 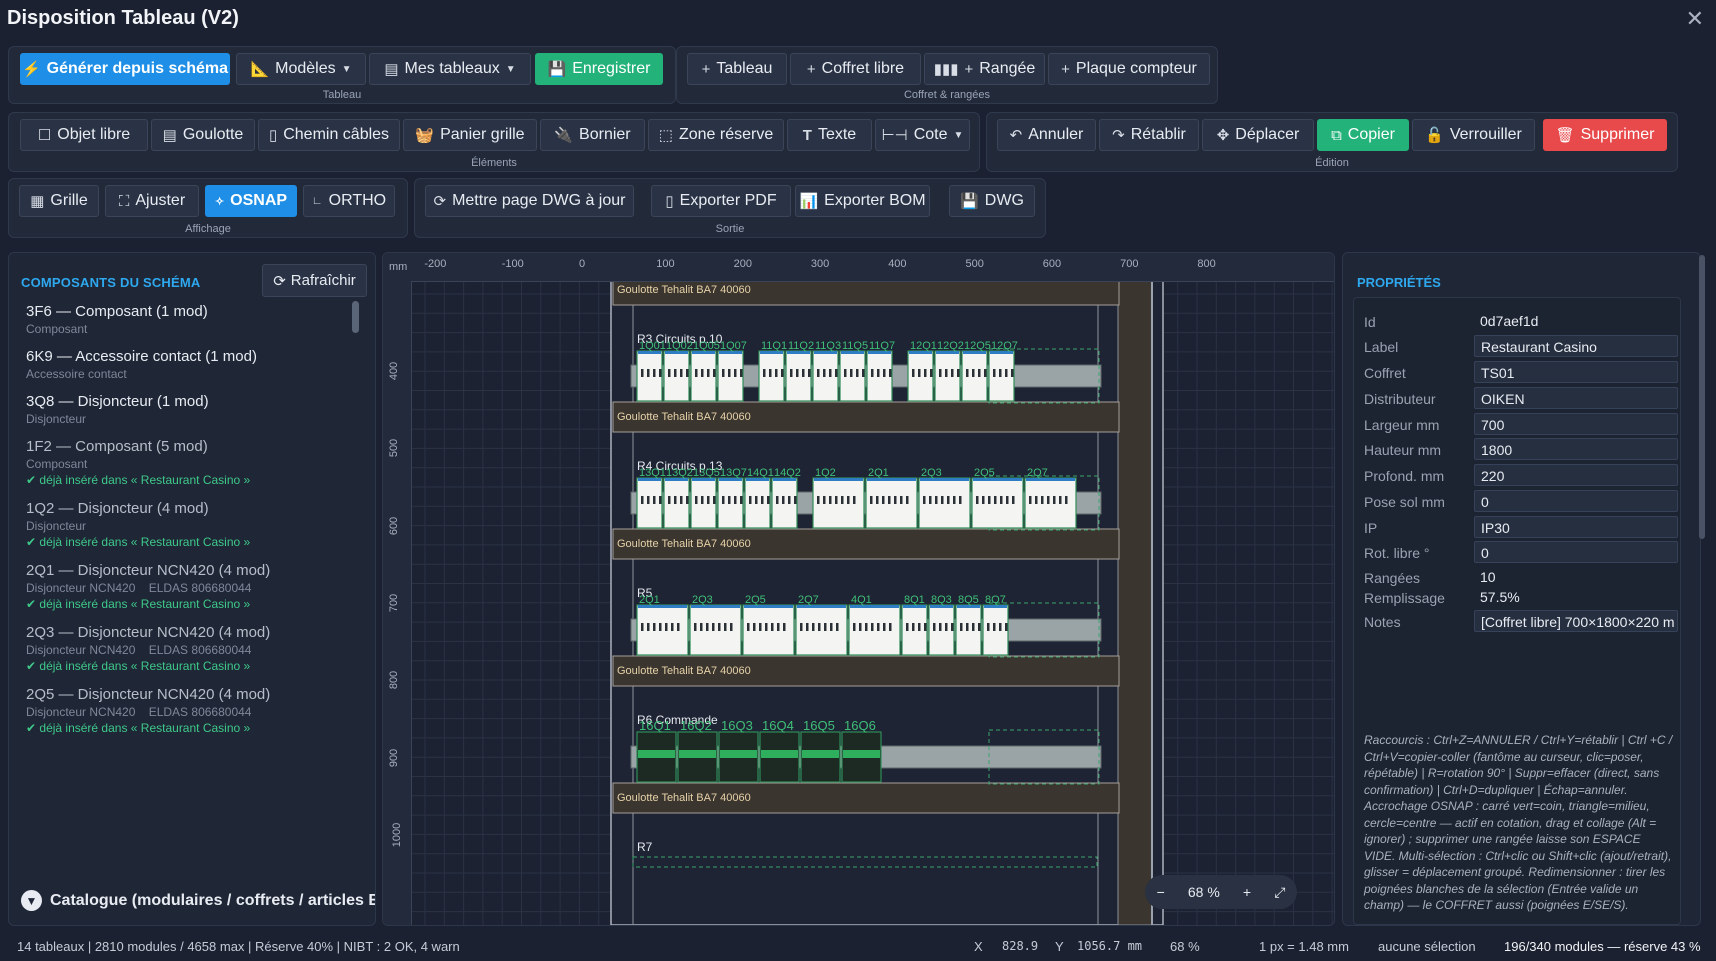 What do you see at coordinates (611, 68) in the screenshot?
I see `save-label: Enregistrer` at bounding box center [611, 68].